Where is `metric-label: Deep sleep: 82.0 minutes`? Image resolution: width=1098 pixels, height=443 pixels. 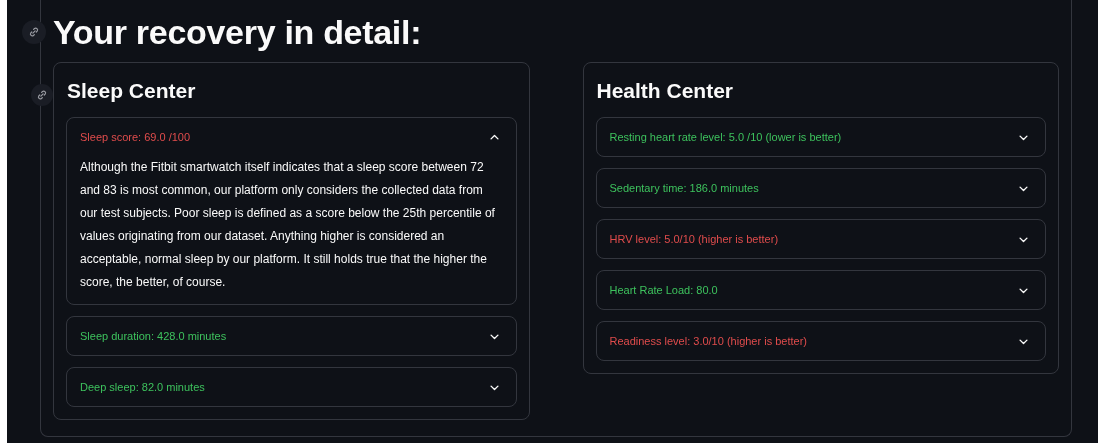 metric-label: Deep sleep: 82.0 minutes is located at coordinates (142, 387).